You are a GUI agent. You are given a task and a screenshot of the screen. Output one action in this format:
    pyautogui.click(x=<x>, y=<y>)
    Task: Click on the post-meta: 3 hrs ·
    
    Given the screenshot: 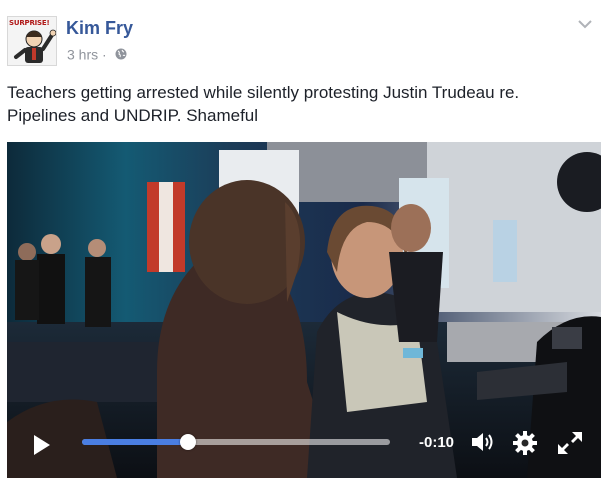 What is the action you would take?
    pyautogui.click(x=97, y=53)
    